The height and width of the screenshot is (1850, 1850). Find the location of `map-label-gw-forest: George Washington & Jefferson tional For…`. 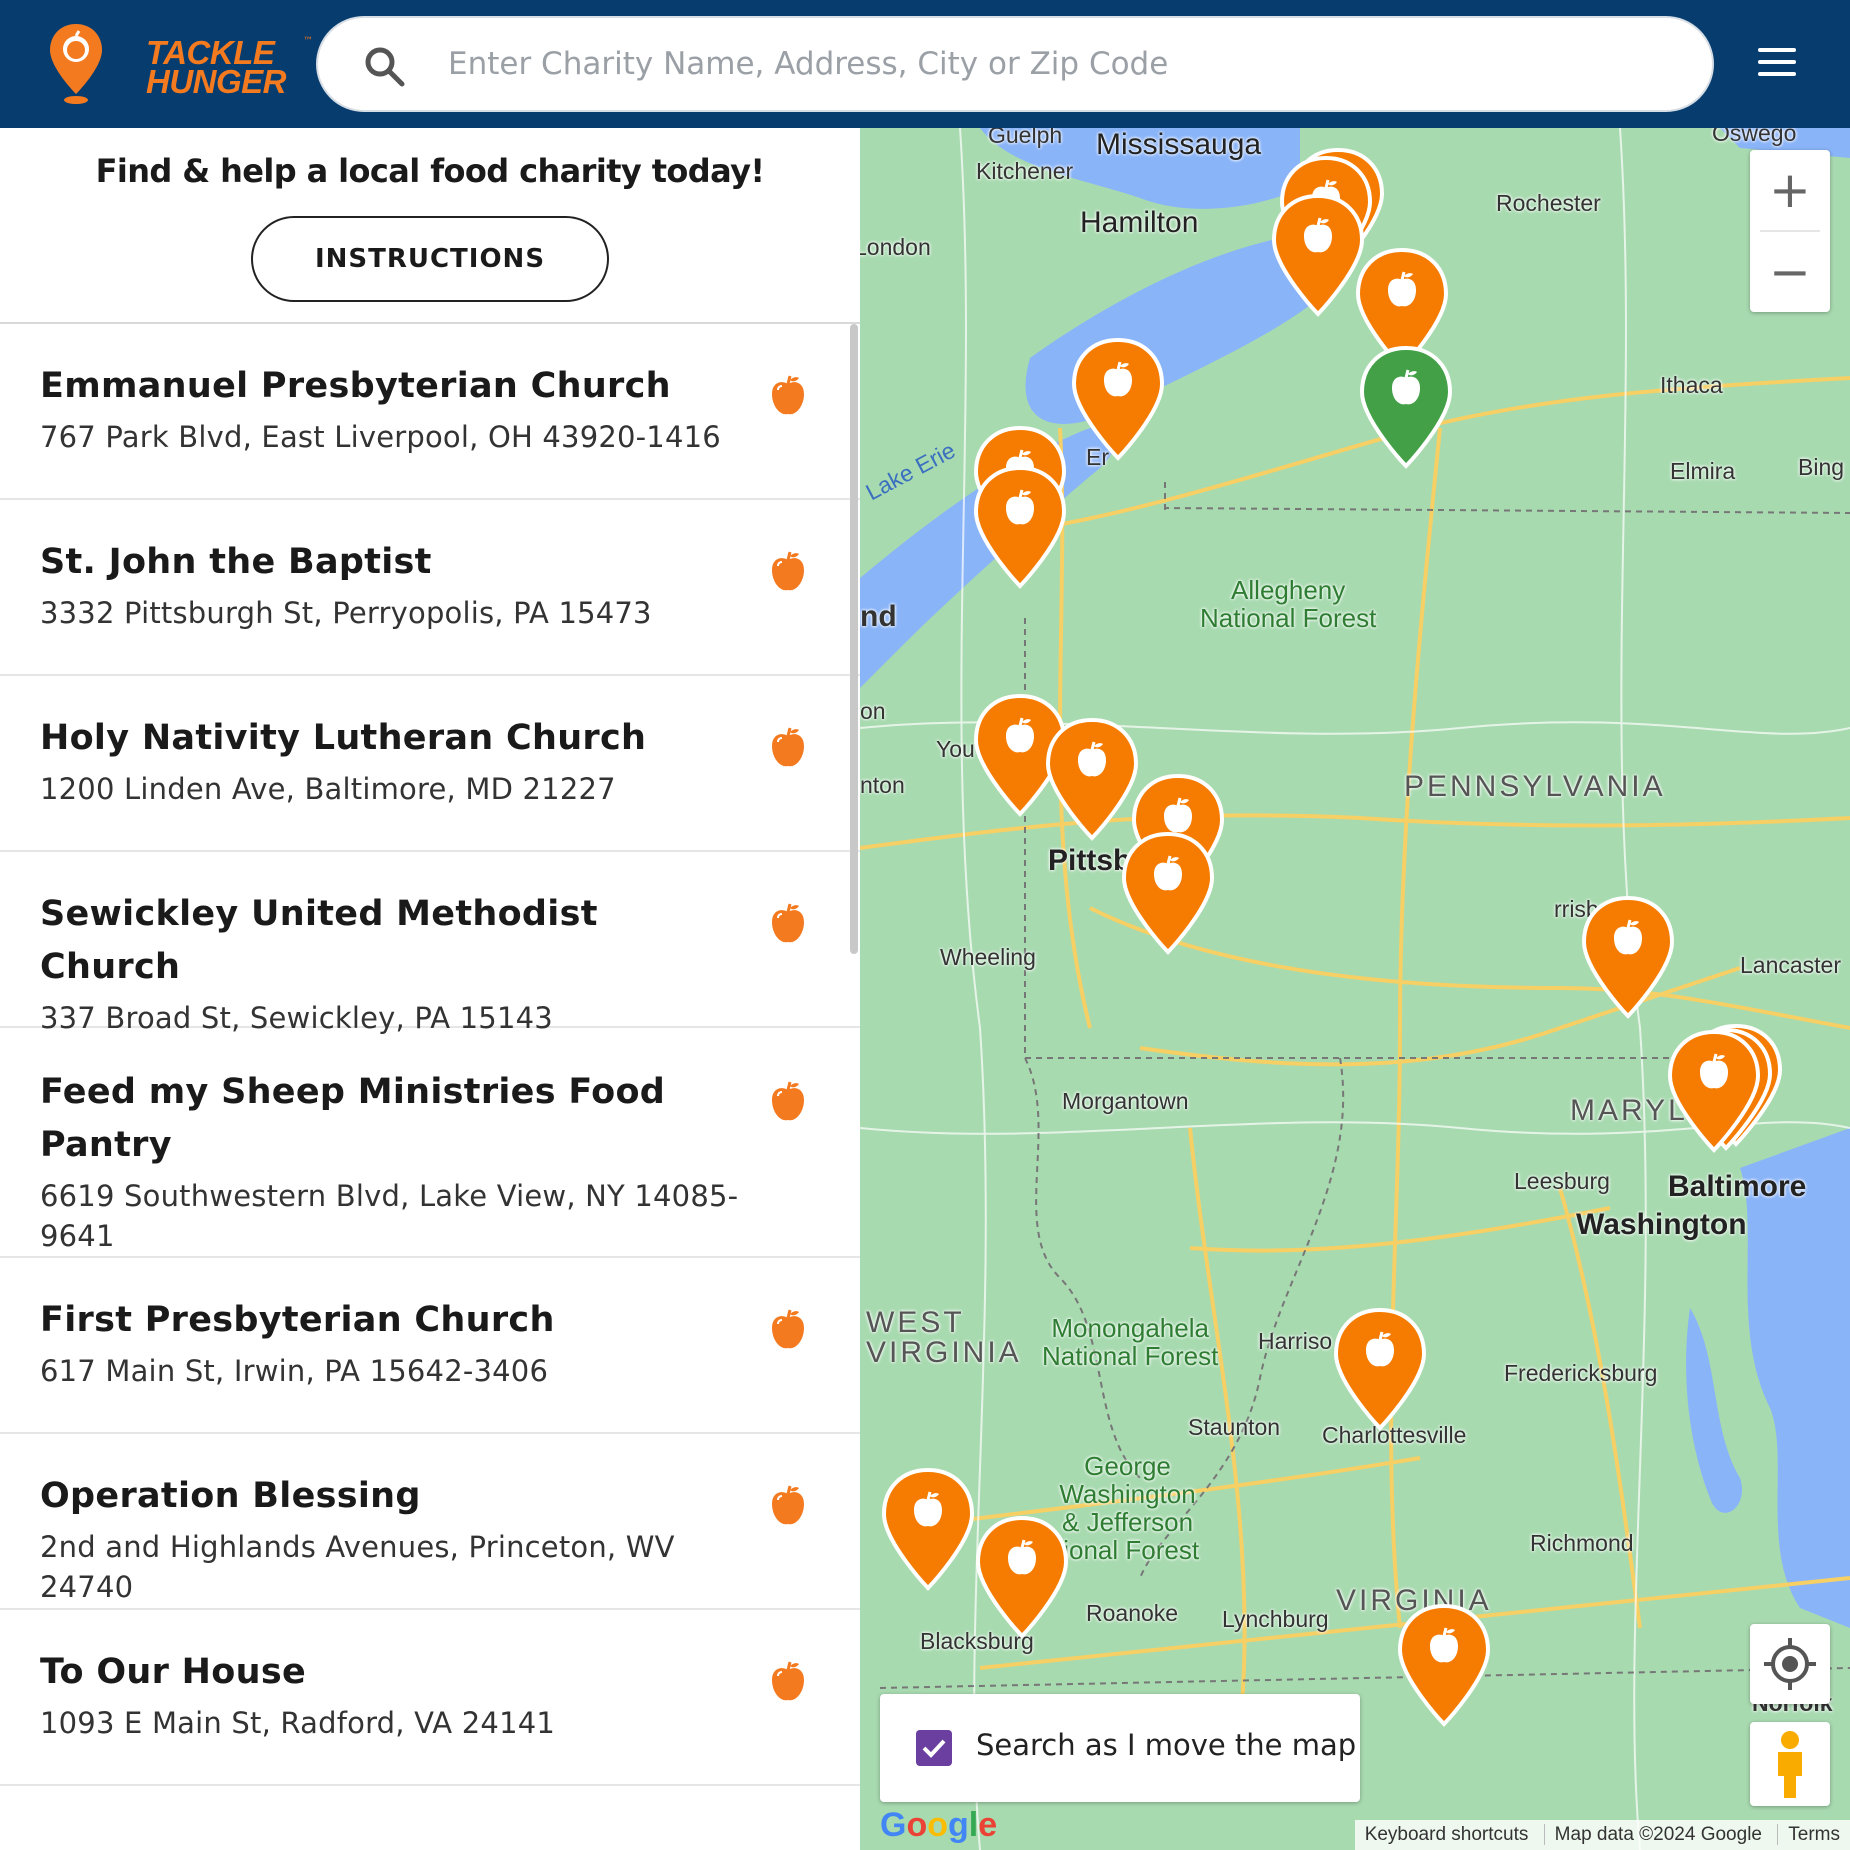

map-label-gw-forest: George Washington & Jefferson tional For… is located at coordinates (1128, 1508).